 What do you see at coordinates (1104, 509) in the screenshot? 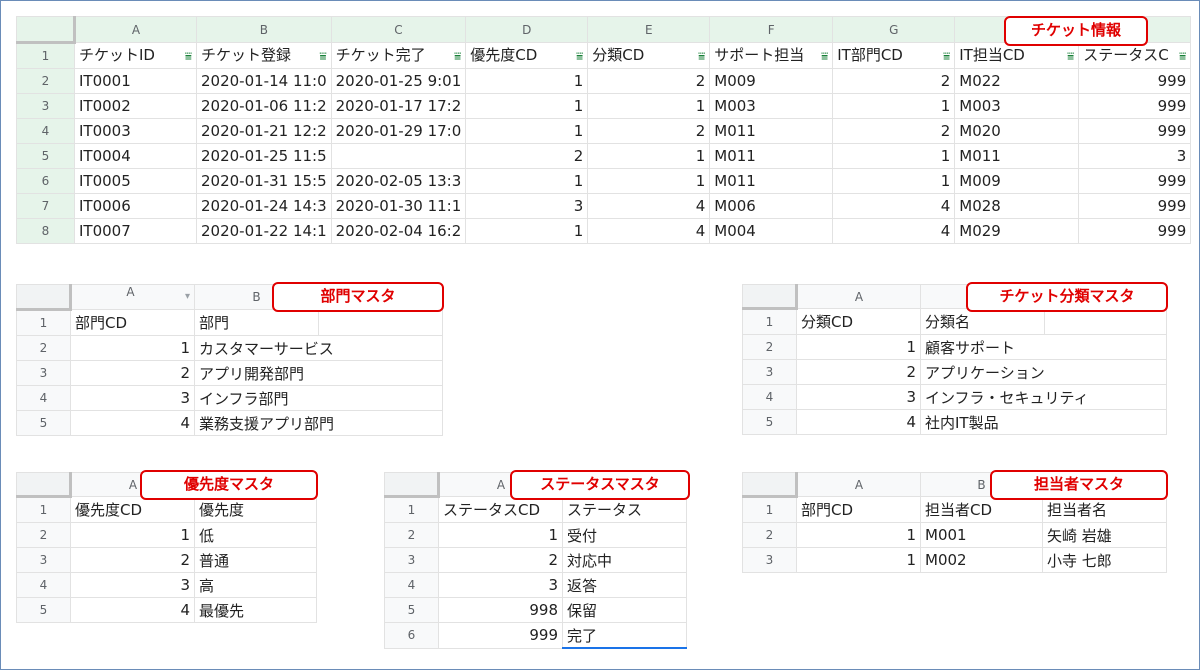
I see `cell: 担当者名` at bounding box center [1104, 509].